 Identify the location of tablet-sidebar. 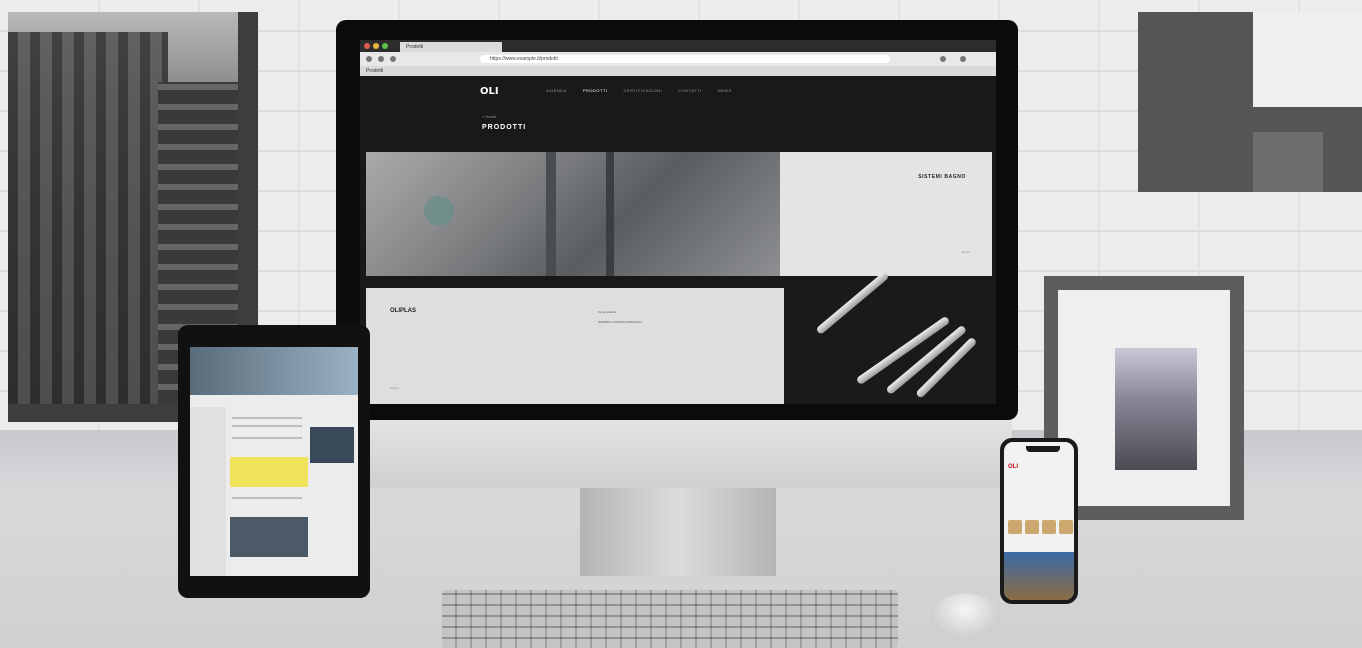
(208, 491).